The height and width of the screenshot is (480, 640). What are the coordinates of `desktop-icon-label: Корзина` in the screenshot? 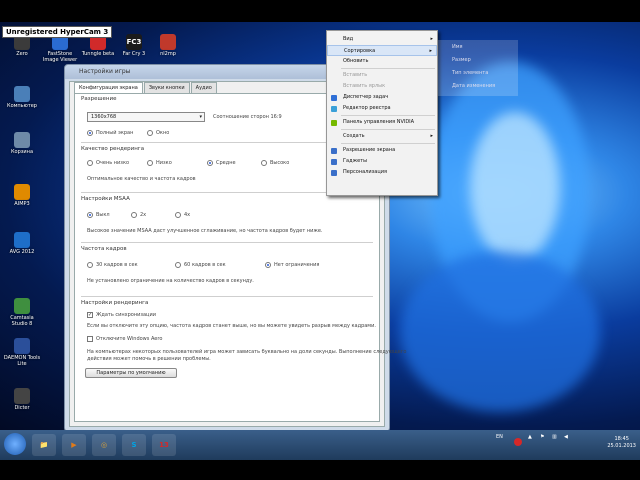 It's located at (22, 152).